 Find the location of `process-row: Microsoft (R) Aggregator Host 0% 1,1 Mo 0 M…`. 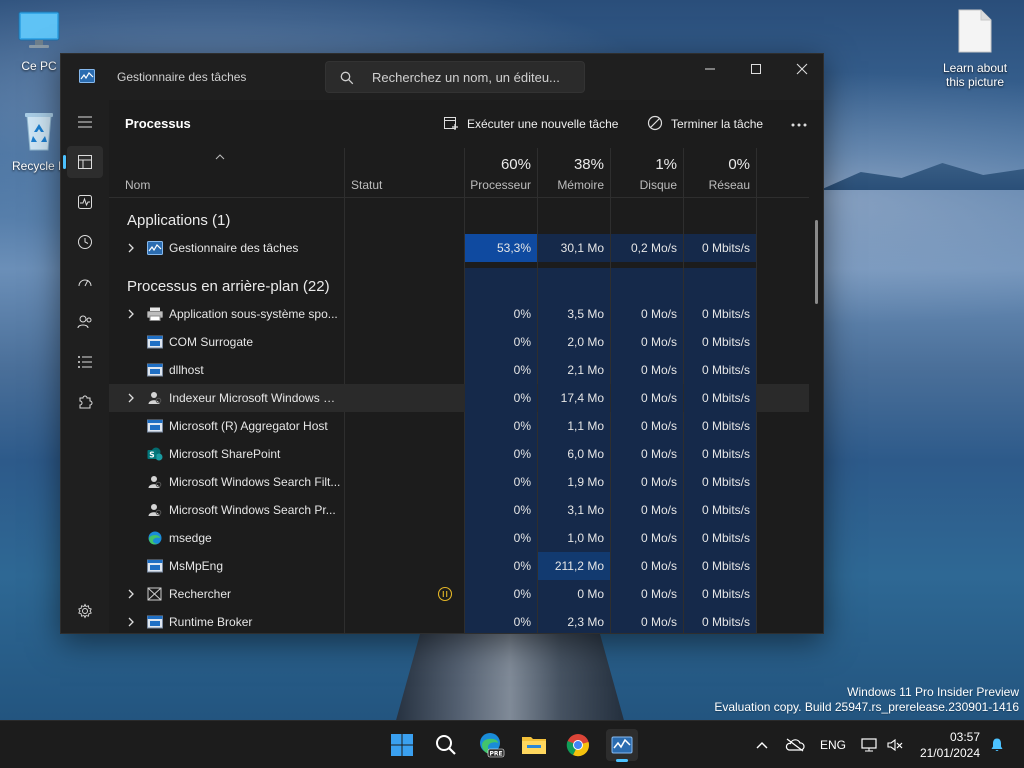

process-row: Microsoft (R) Aggregator Host 0% 1,1 Mo 0 M… is located at coordinates (459, 426).